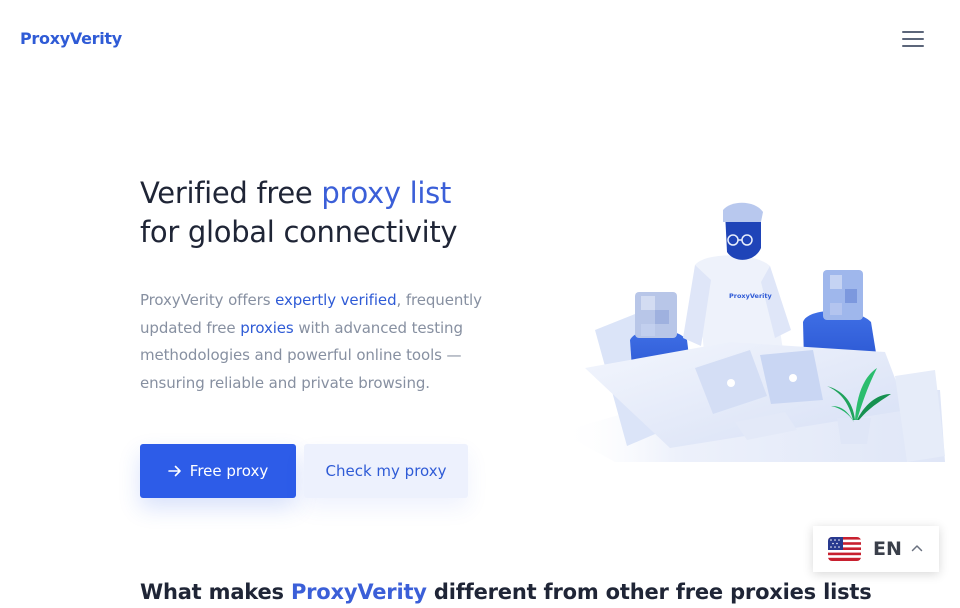 The height and width of the screenshot is (608, 960). I want to click on free-proxy-button: Free proxy, so click(218, 471).